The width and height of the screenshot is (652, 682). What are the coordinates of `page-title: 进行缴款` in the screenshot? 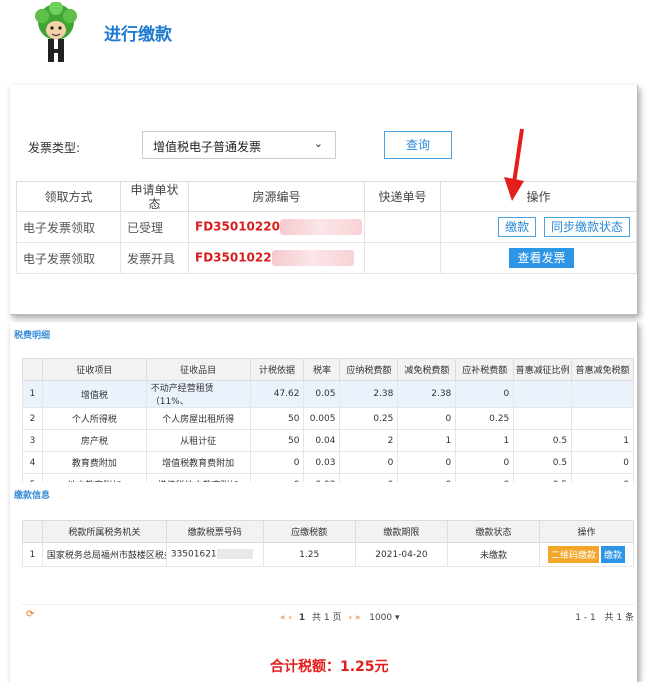 It's located at (138, 35).